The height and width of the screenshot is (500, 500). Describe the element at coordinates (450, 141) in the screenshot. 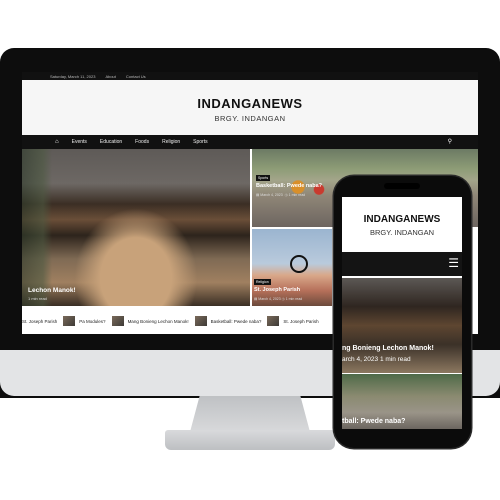

I see `search-icon: ⚲` at that location.